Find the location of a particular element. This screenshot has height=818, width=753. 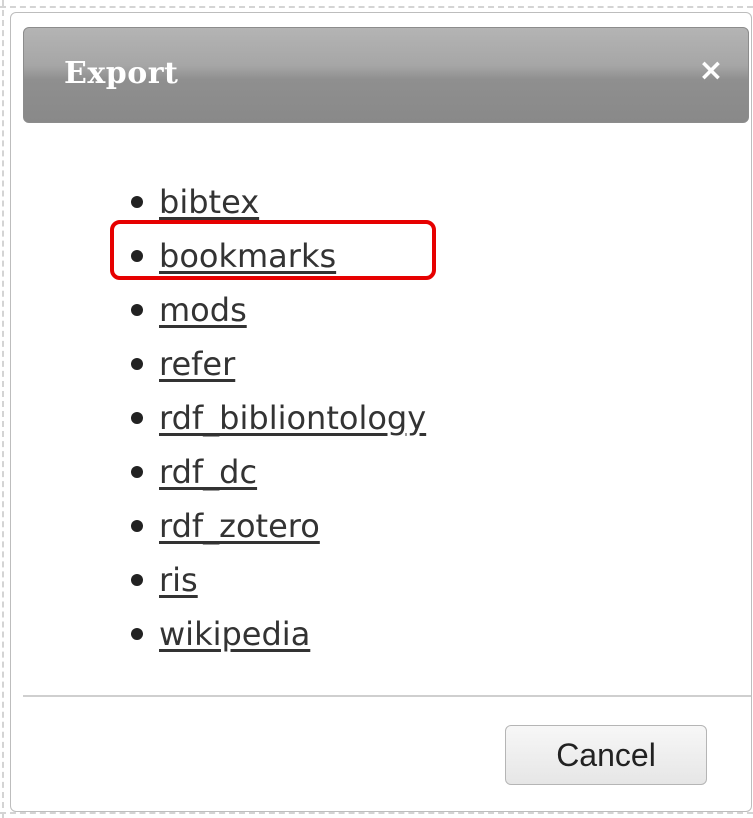

format-link-ris: ris is located at coordinates (178, 580).